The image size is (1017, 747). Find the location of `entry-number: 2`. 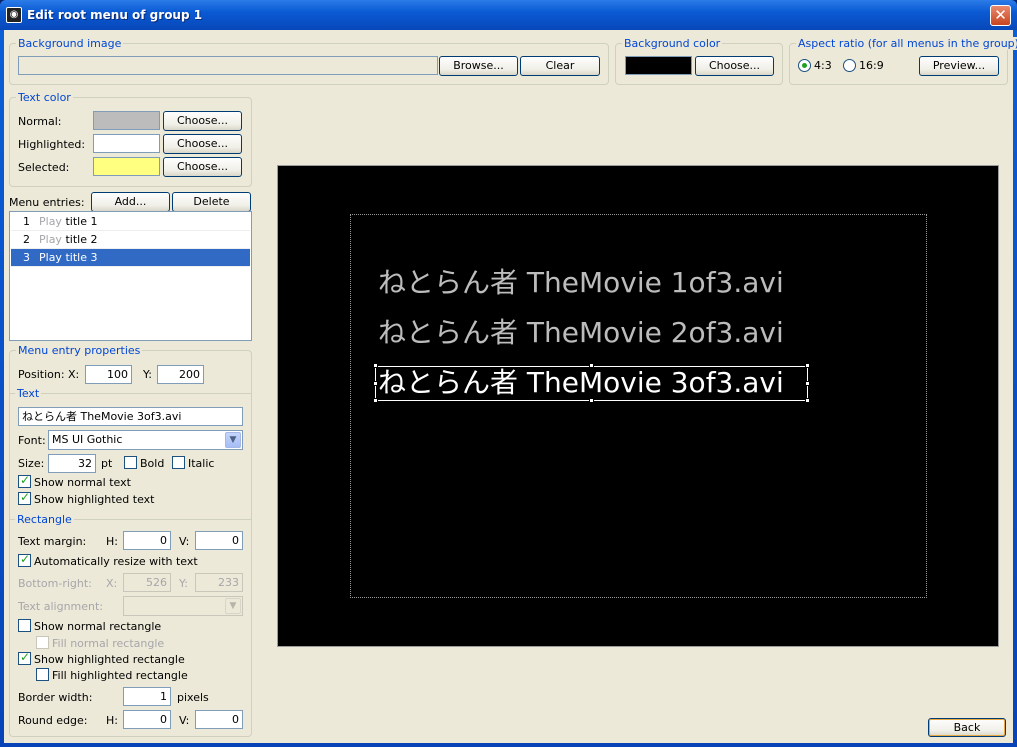

entry-number: 2 is located at coordinates (26, 239).